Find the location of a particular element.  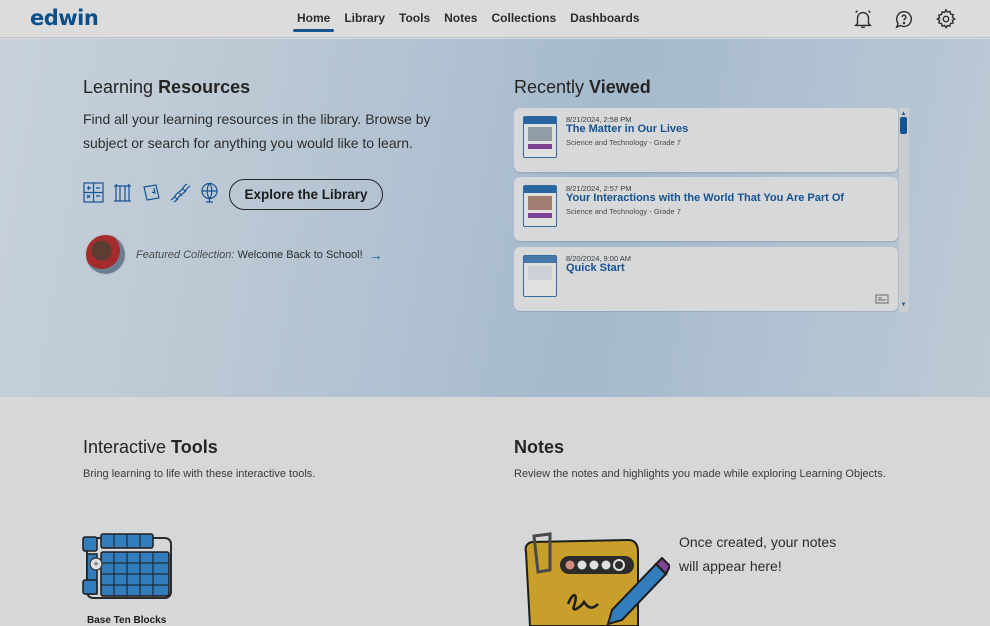

edwin-logo: edwin is located at coordinates (64, 18).